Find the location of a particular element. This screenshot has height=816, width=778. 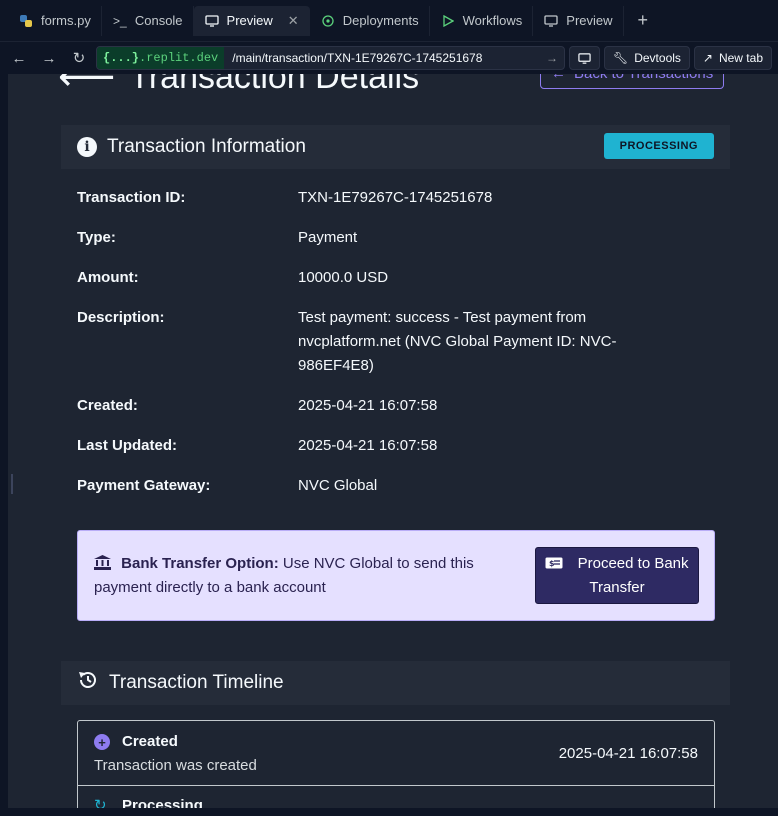

device-toggle-button is located at coordinates (584, 58).